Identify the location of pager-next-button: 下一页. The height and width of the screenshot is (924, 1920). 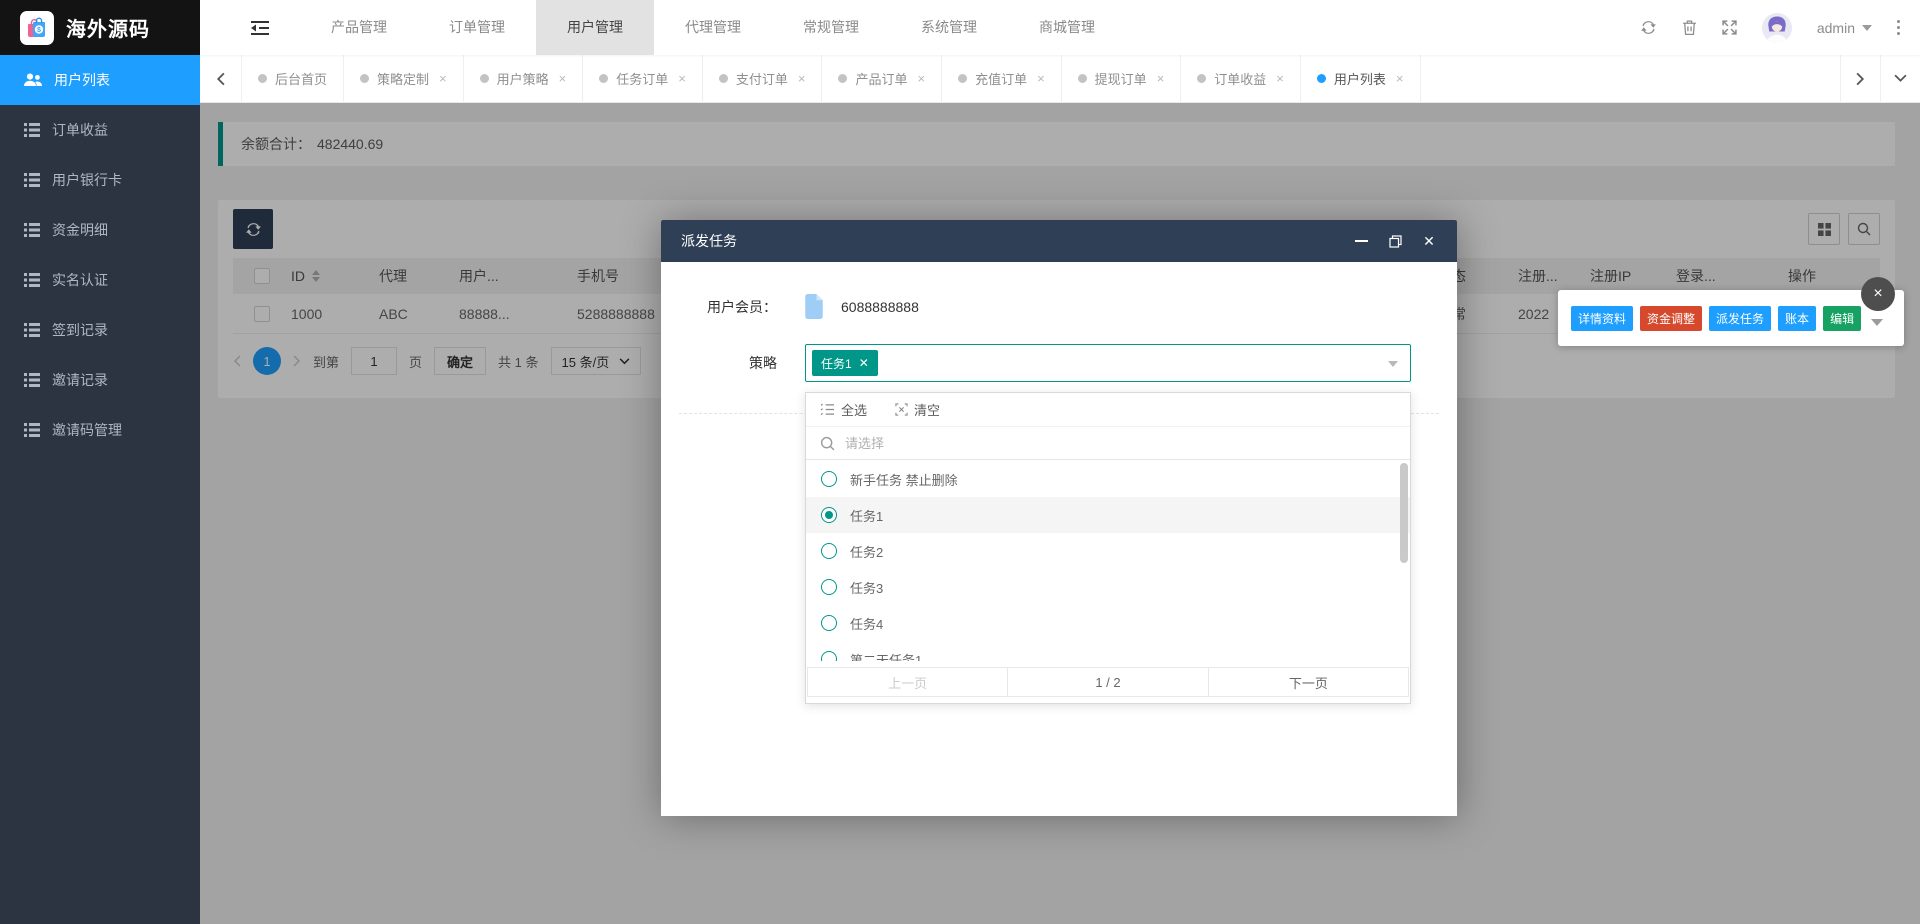
(1308, 682).